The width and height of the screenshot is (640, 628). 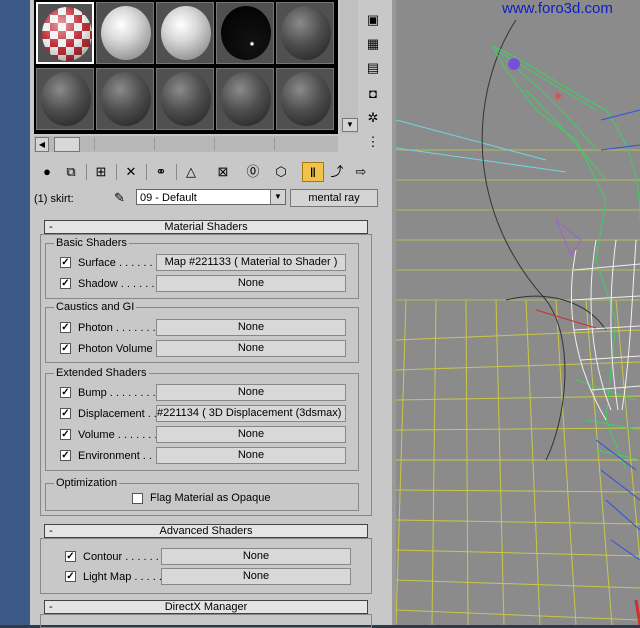 What do you see at coordinates (251, 434) in the screenshot?
I see `volume-map-button: None` at bounding box center [251, 434].